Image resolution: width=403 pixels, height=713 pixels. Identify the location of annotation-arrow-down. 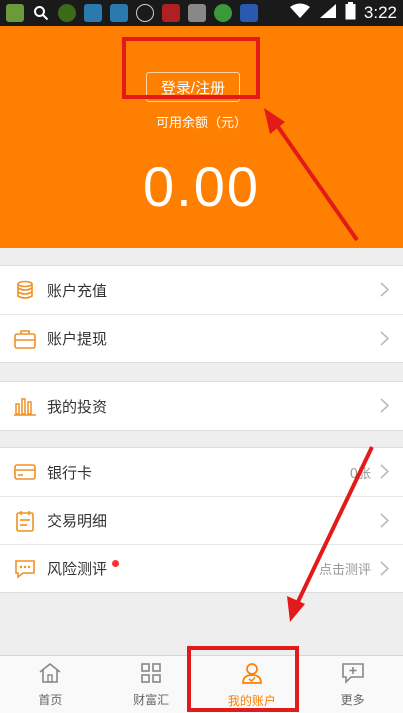
(330, 534).